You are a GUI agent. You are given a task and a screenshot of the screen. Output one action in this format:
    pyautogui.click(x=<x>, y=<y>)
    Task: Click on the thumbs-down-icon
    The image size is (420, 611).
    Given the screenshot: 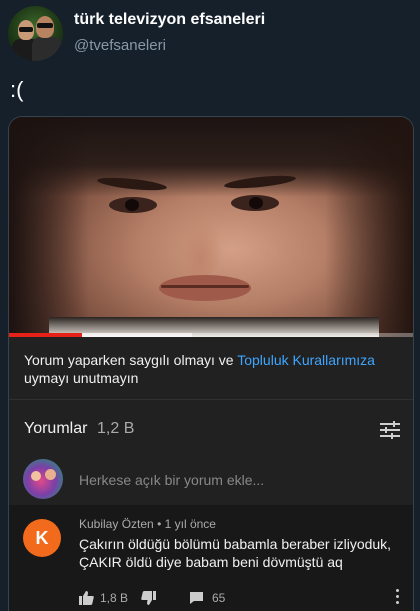 What is the action you would take?
    pyautogui.click(x=148, y=598)
    